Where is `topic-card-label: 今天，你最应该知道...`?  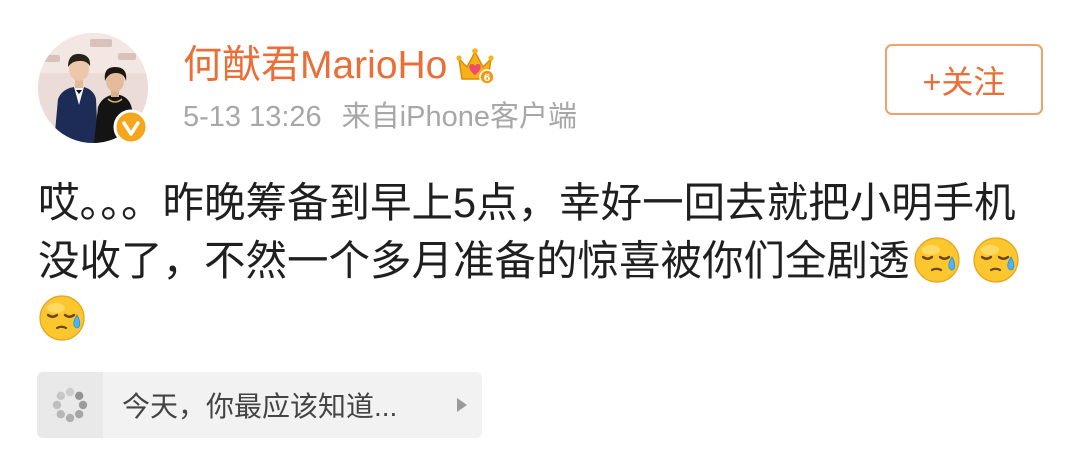 topic-card-label: 今天，你最应该知道... is located at coordinates (260, 406).